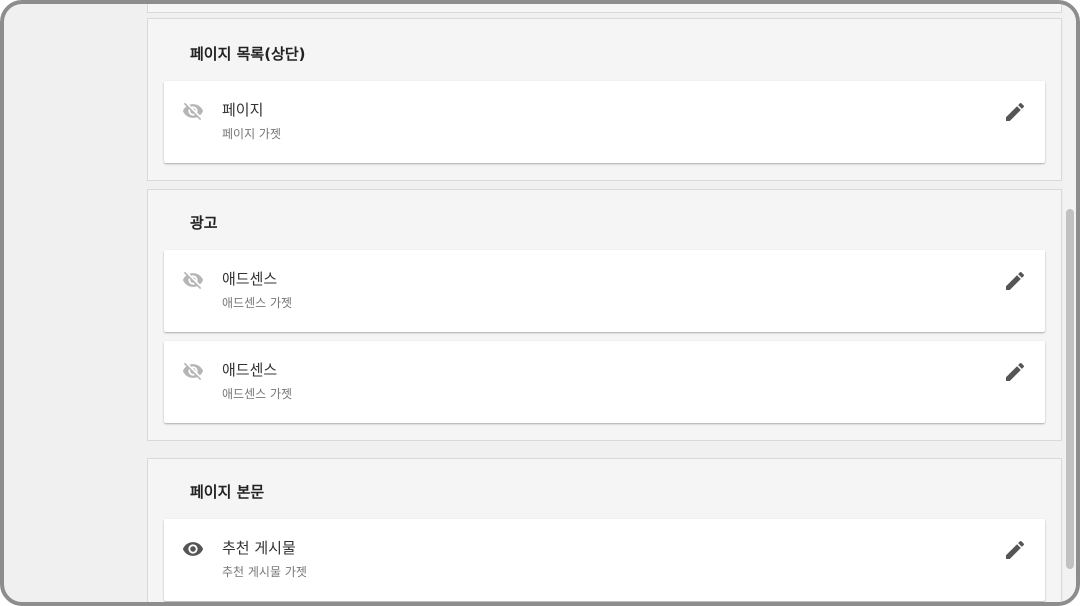 This screenshot has width=1080, height=606. I want to click on visibility-icon, so click(193, 549).